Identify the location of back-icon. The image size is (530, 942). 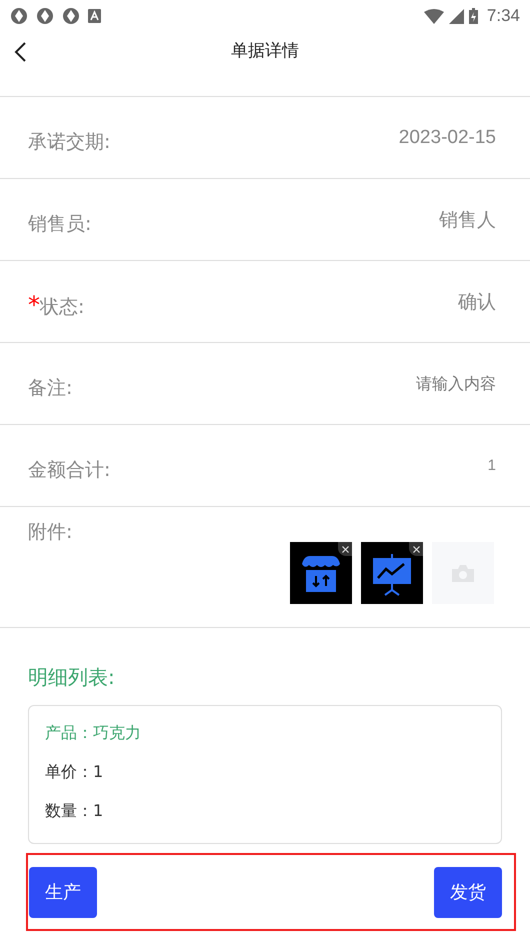
(20, 52).